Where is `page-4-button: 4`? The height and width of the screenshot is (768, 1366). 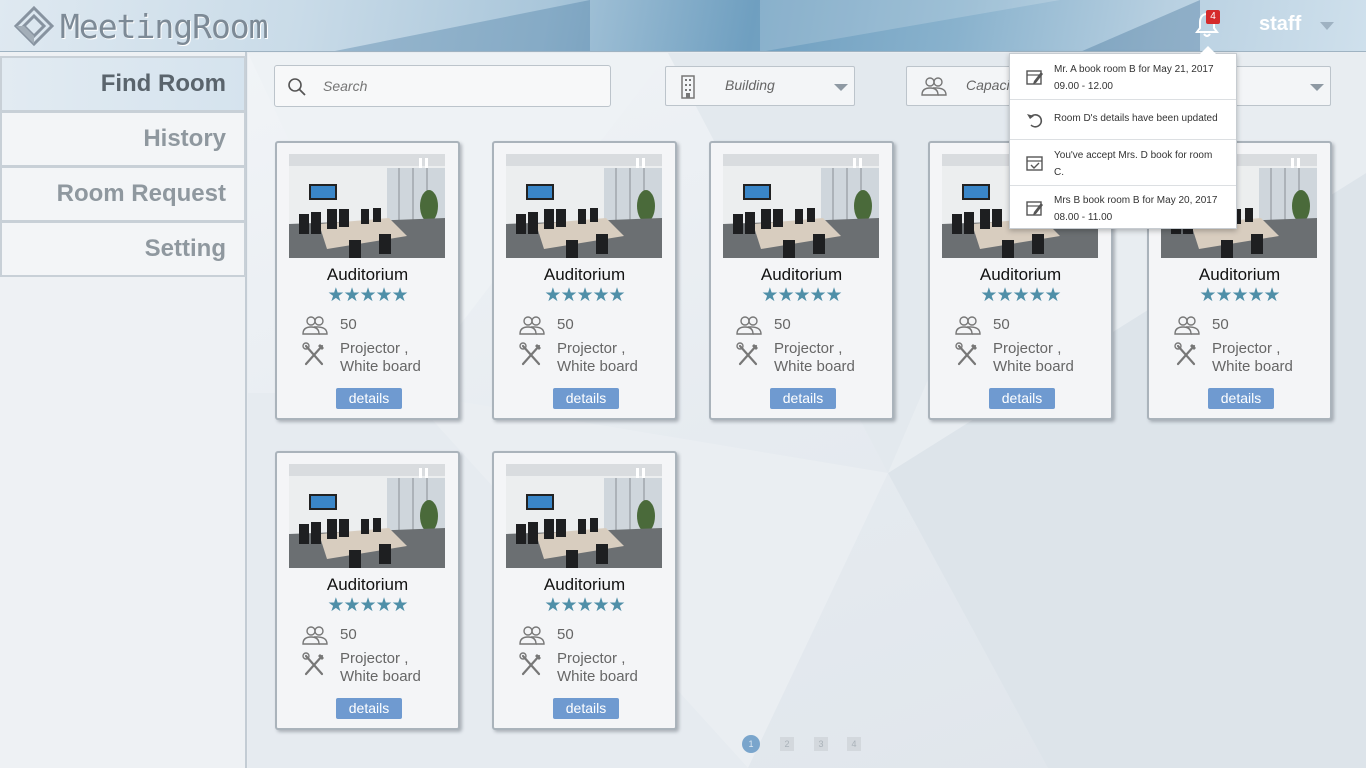 page-4-button: 4 is located at coordinates (854, 744).